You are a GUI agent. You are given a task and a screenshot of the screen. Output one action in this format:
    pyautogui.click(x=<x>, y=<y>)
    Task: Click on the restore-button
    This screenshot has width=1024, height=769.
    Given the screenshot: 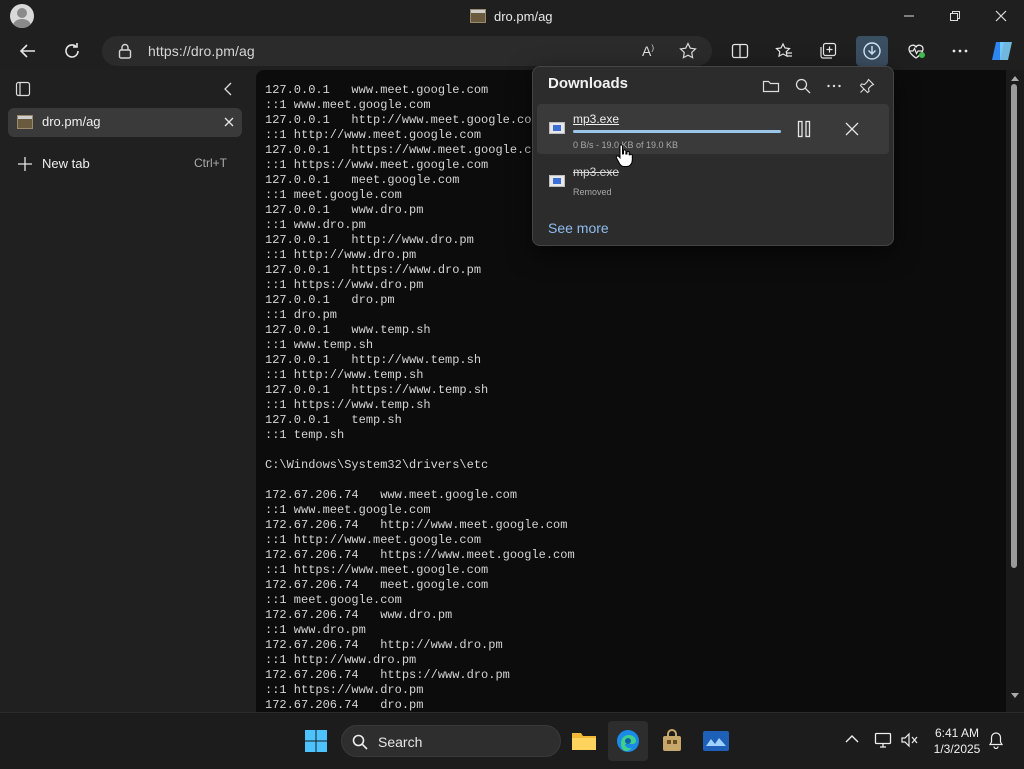 What is the action you would take?
    pyautogui.click(x=955, y=16)
    